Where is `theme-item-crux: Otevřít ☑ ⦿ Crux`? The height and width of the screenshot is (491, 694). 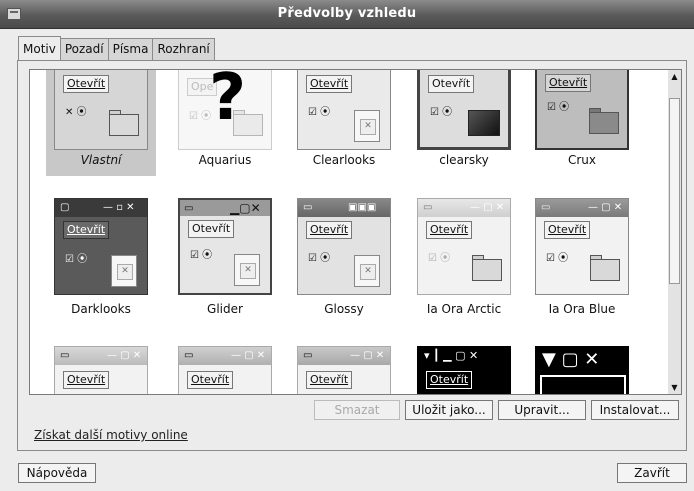 theme-item-crux: Otevřít ☑ ⦿ Crux is located at coordinates (582, 123).